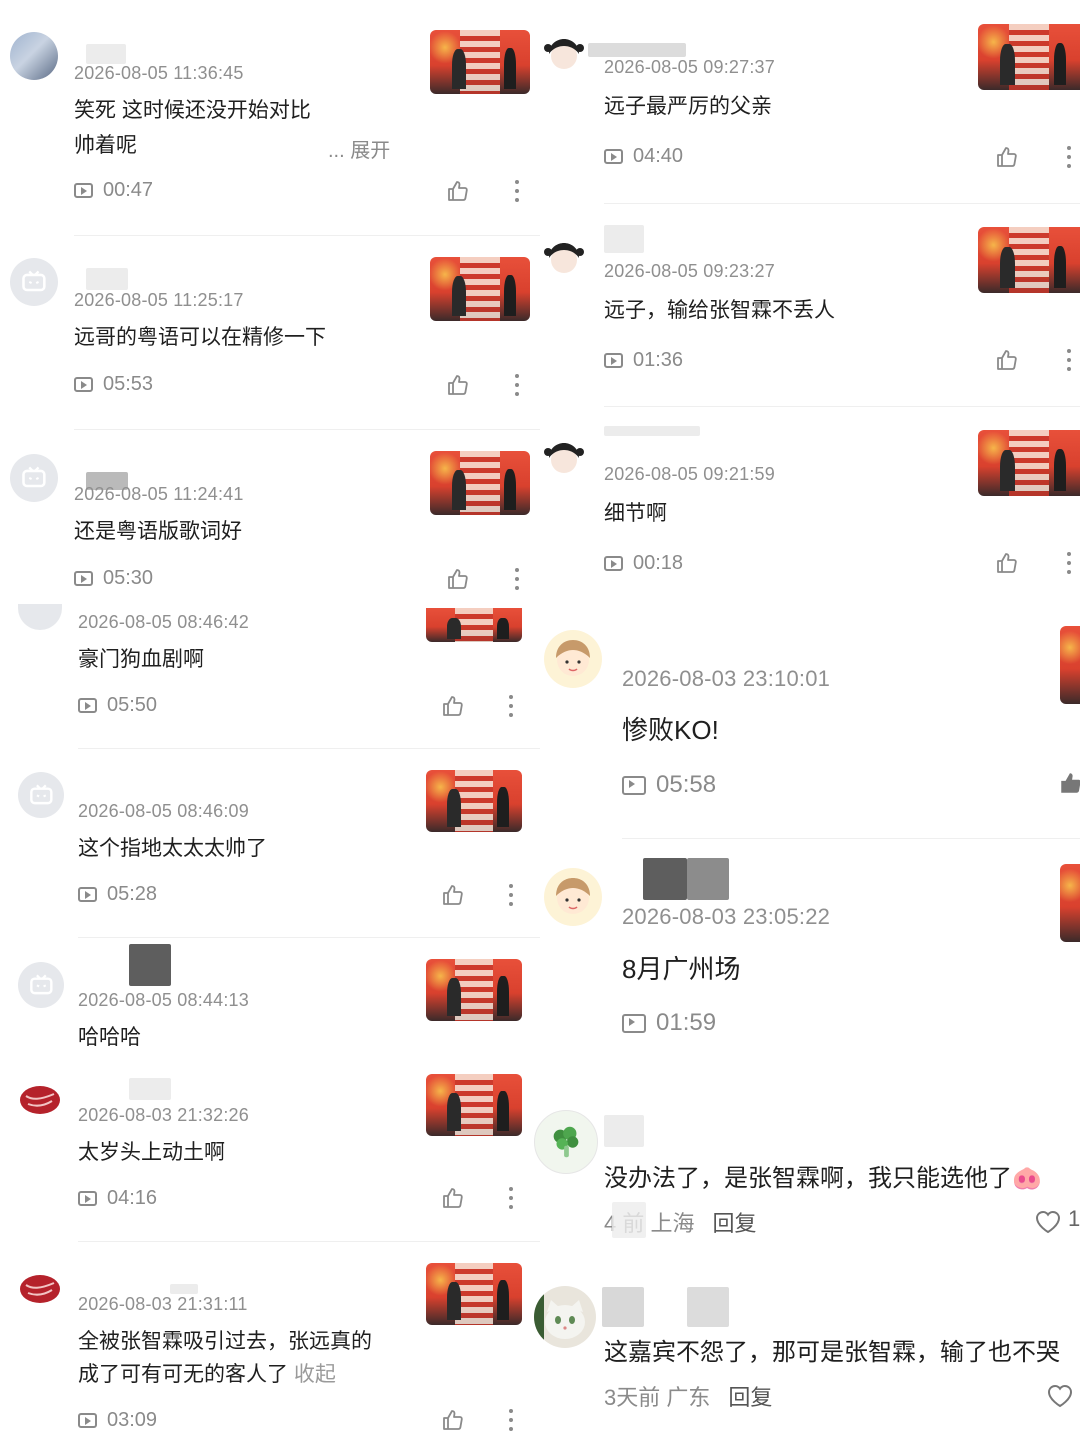 The height and width of the screenshot is (1440, 1080). Describe the element at coordinates (726, 678) in the screenshot. I see `comment-time: 2026-08-03 23:10:01` at that location.